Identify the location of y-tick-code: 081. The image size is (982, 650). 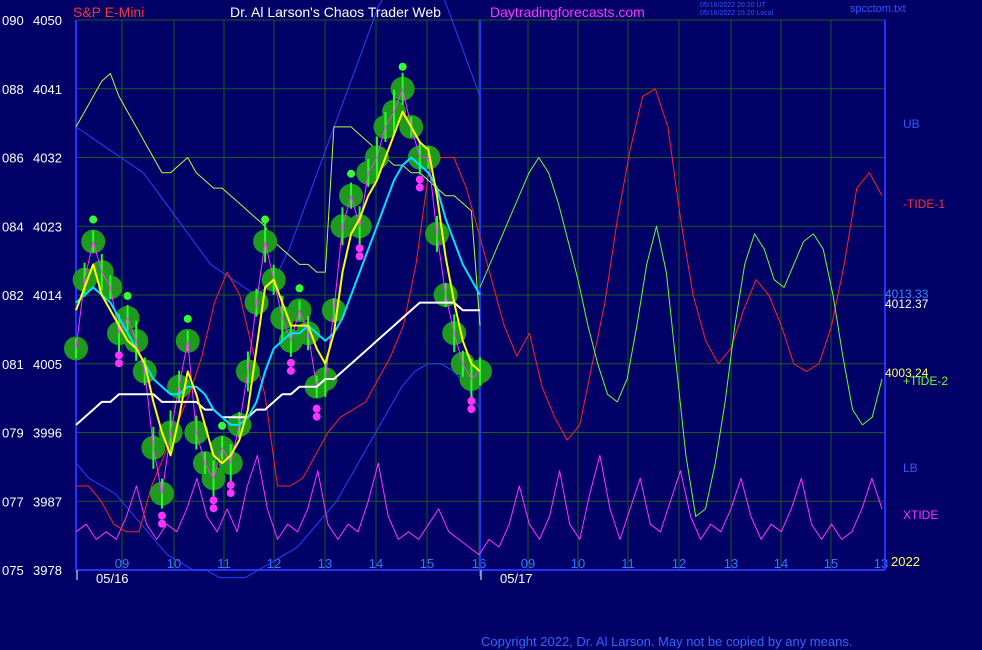
(13, 364).